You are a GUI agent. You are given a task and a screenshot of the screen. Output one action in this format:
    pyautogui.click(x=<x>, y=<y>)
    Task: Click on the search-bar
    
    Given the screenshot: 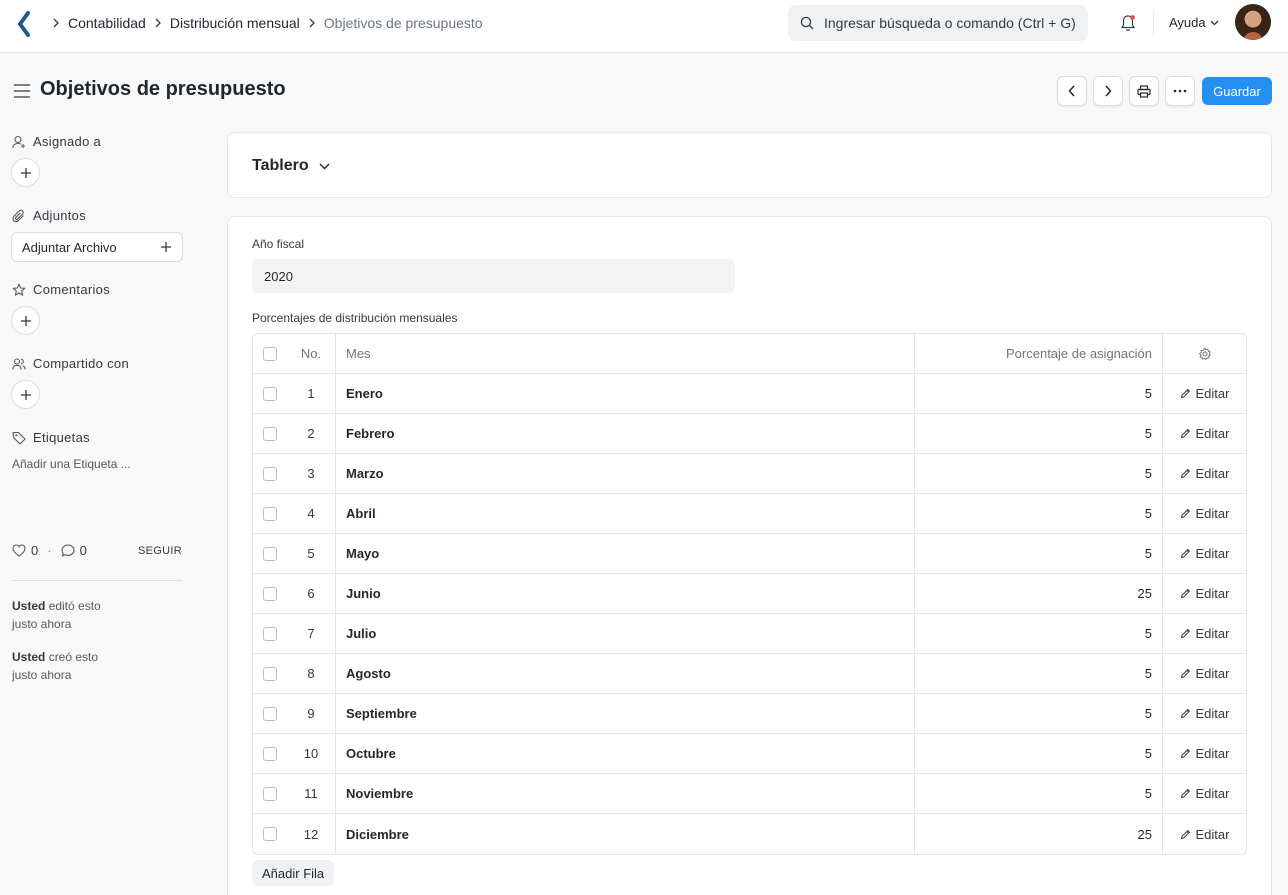 What is the action you would take?
    pyautogui.click(x=938, y=23)
    